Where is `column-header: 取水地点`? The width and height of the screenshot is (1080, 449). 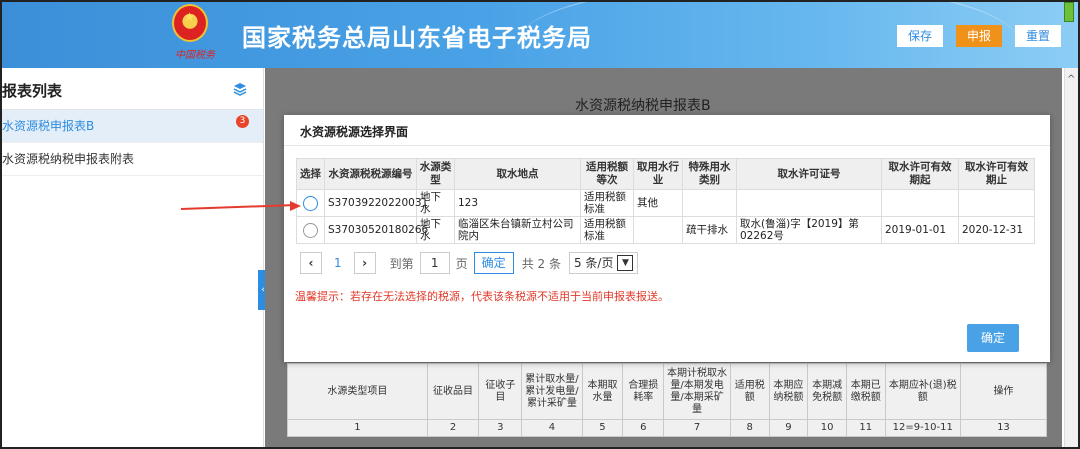
column-header: 取水地点 is located at coordinates (517, 174).